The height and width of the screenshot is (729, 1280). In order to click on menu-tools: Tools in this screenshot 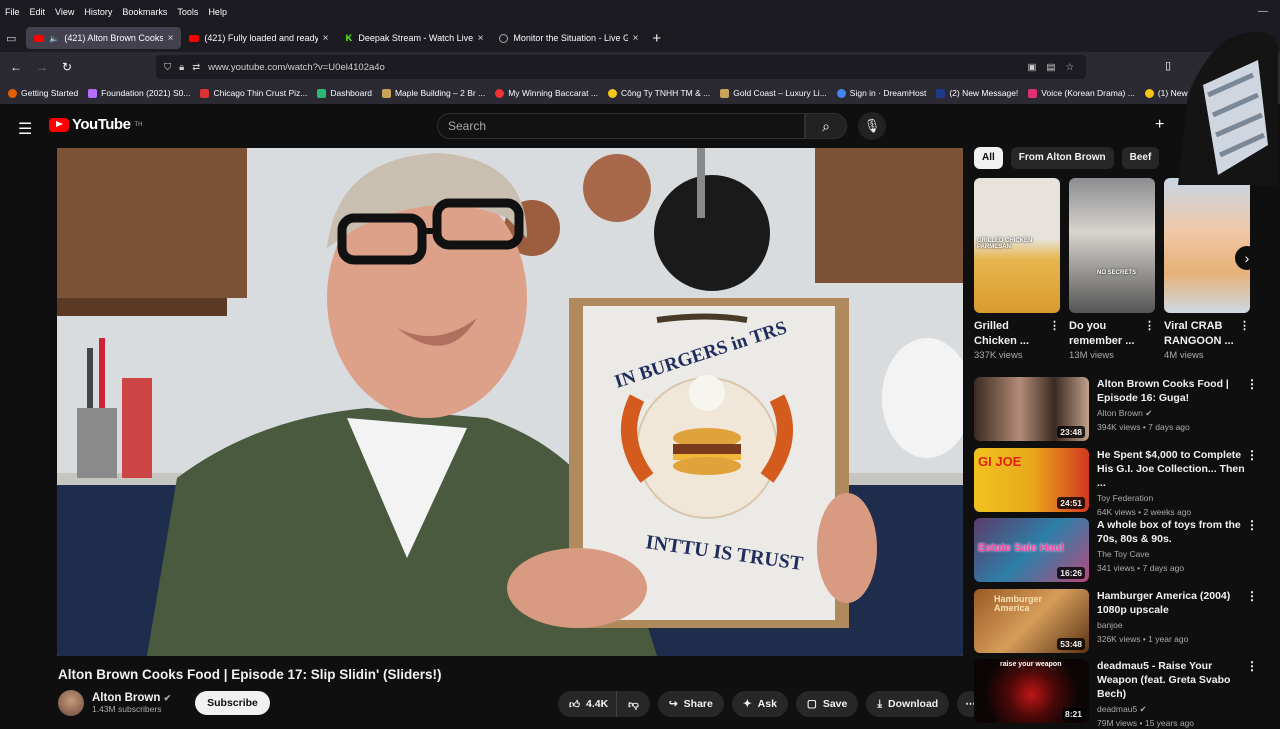, I will do `click(187, 12)`.